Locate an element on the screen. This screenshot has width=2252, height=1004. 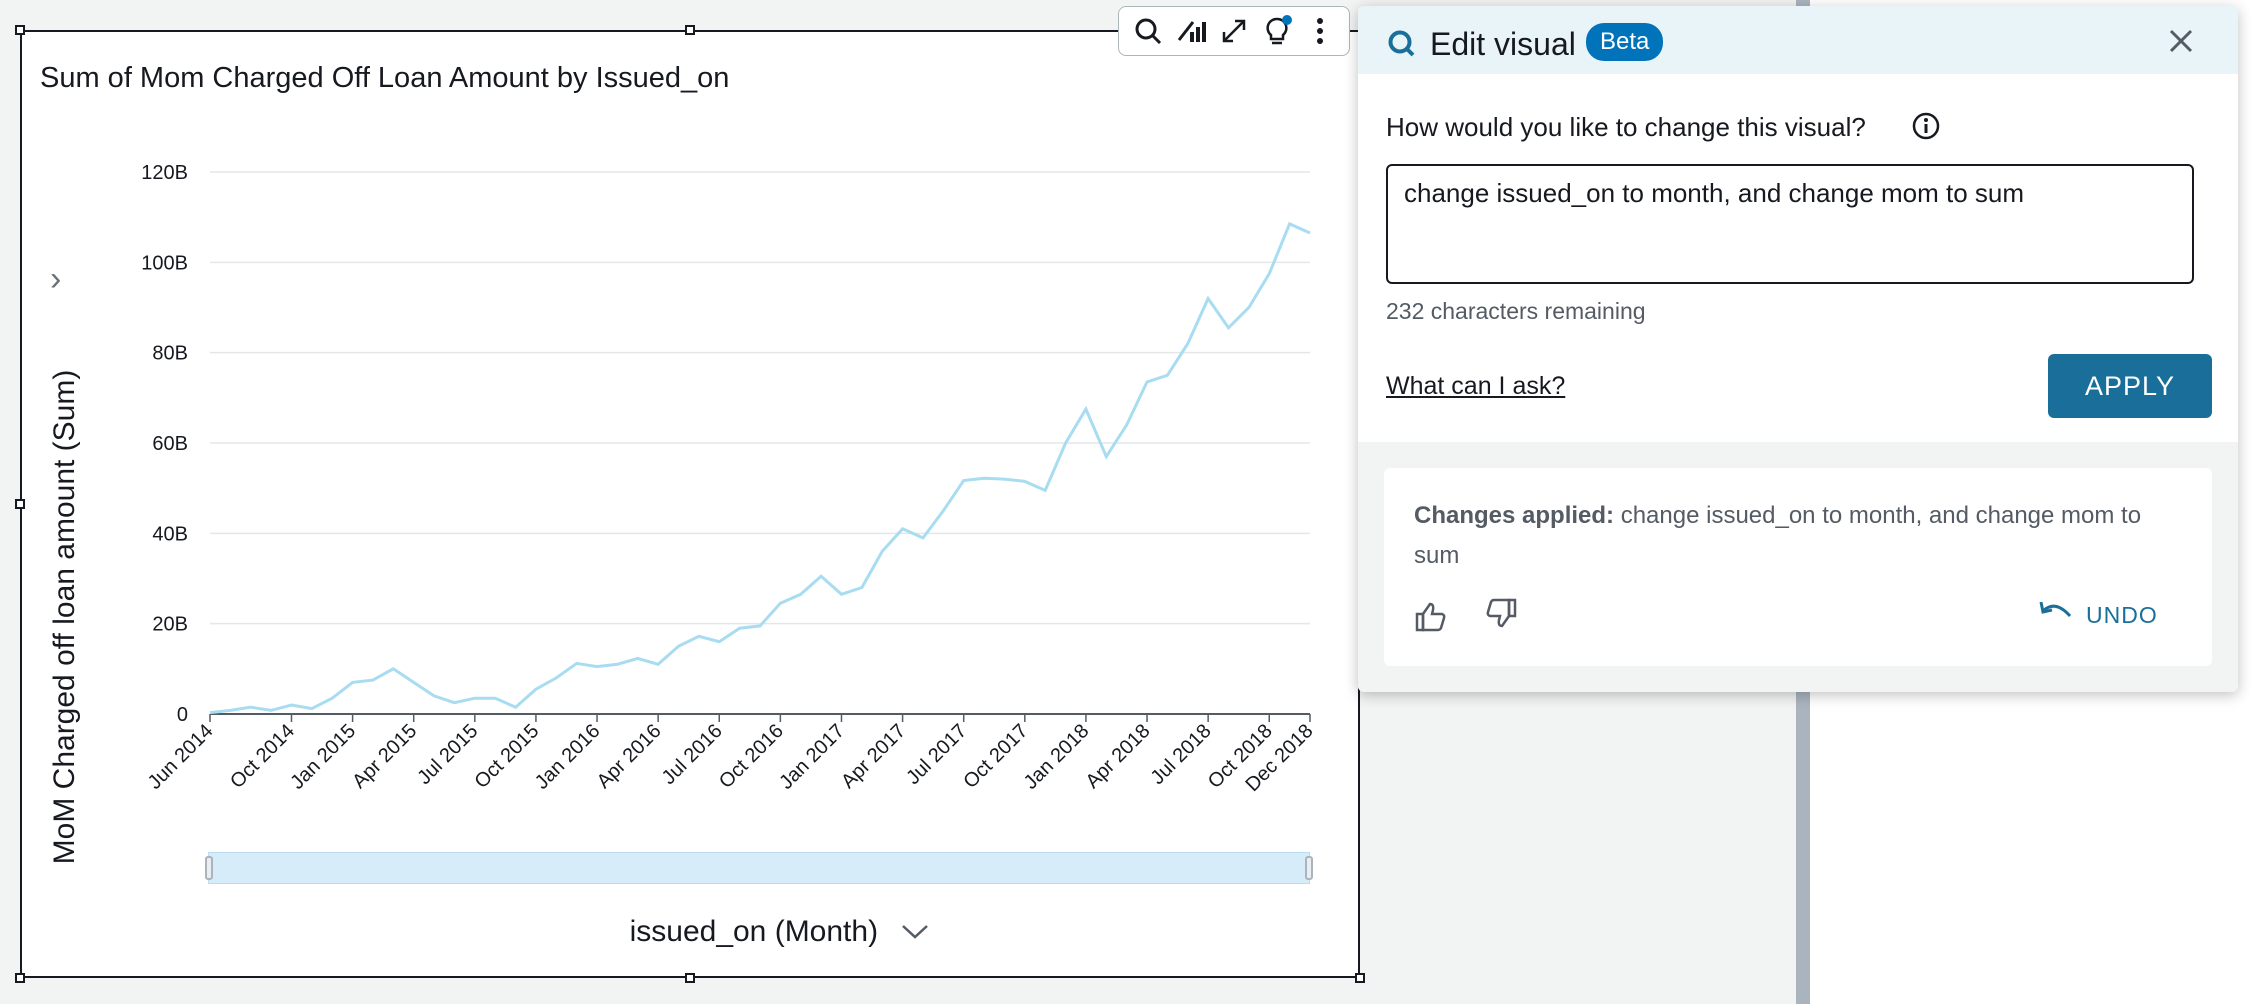
y-tick-label: 20B is located at coordinates (170, 625).